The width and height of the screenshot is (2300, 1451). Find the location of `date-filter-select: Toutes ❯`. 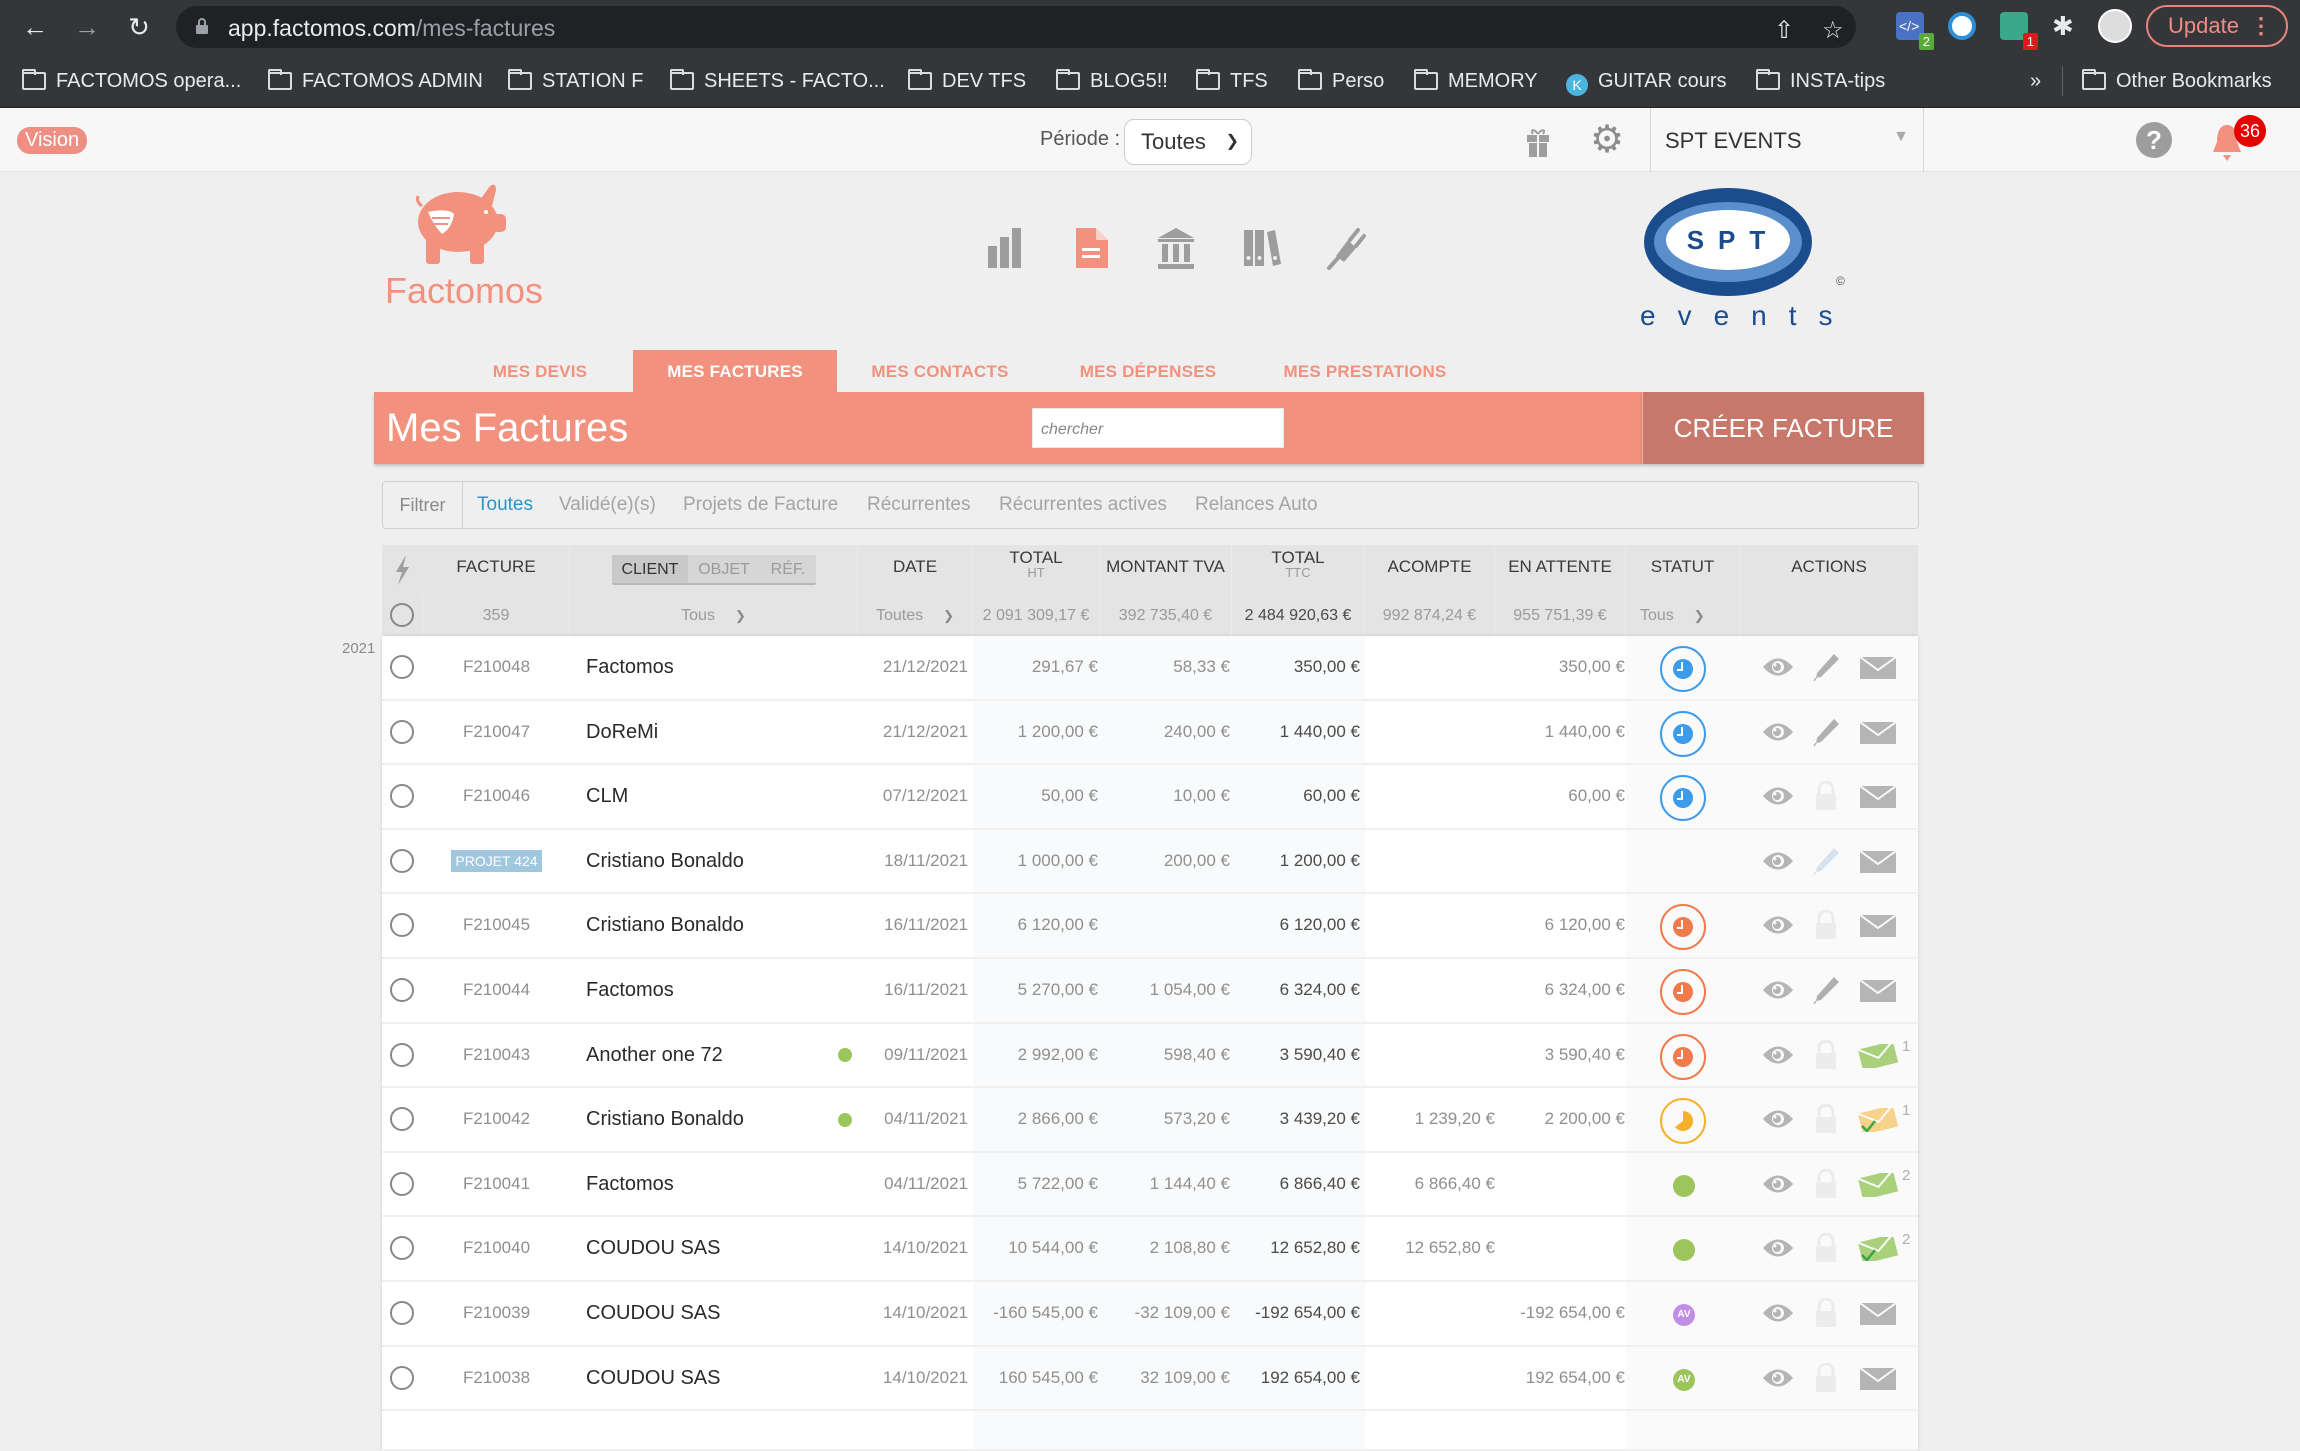

date-filter-select: Toutes ❯ is located at coordinates (915, 615).